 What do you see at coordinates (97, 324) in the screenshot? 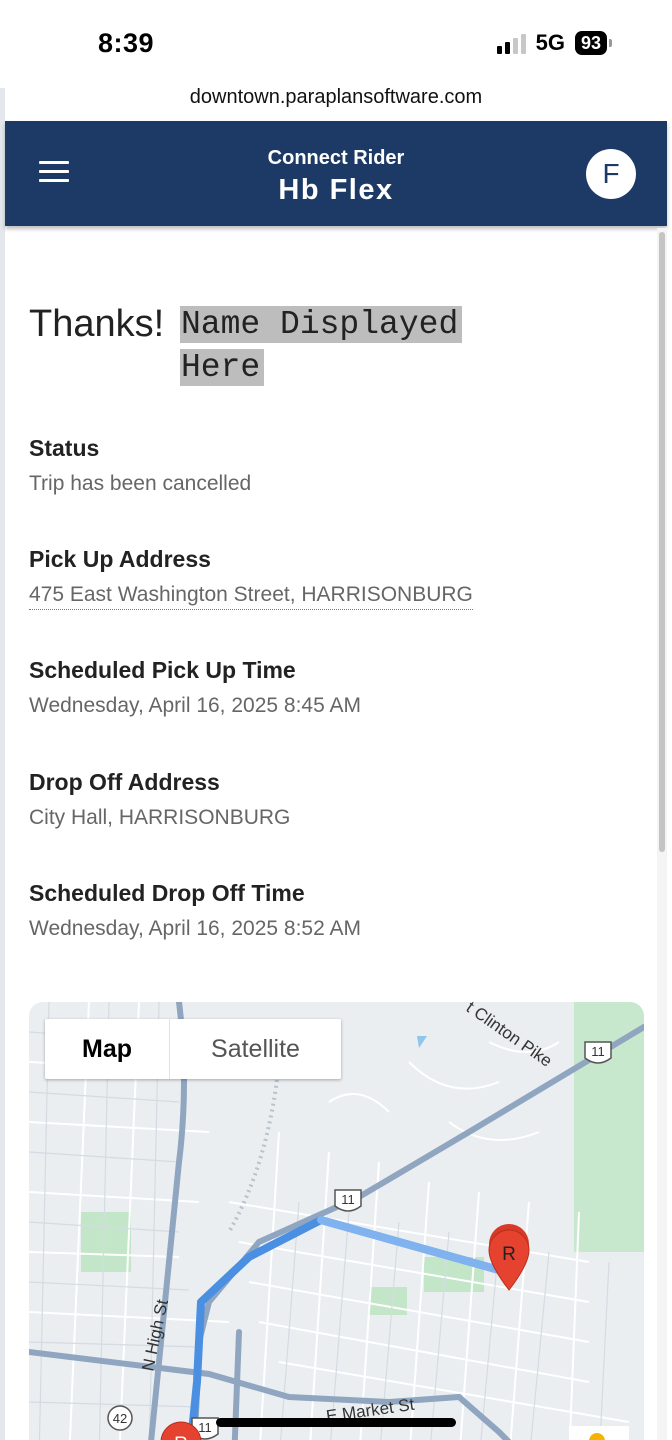
I see `thanks-heading: Thanks!` at bounding box center [97, 324].